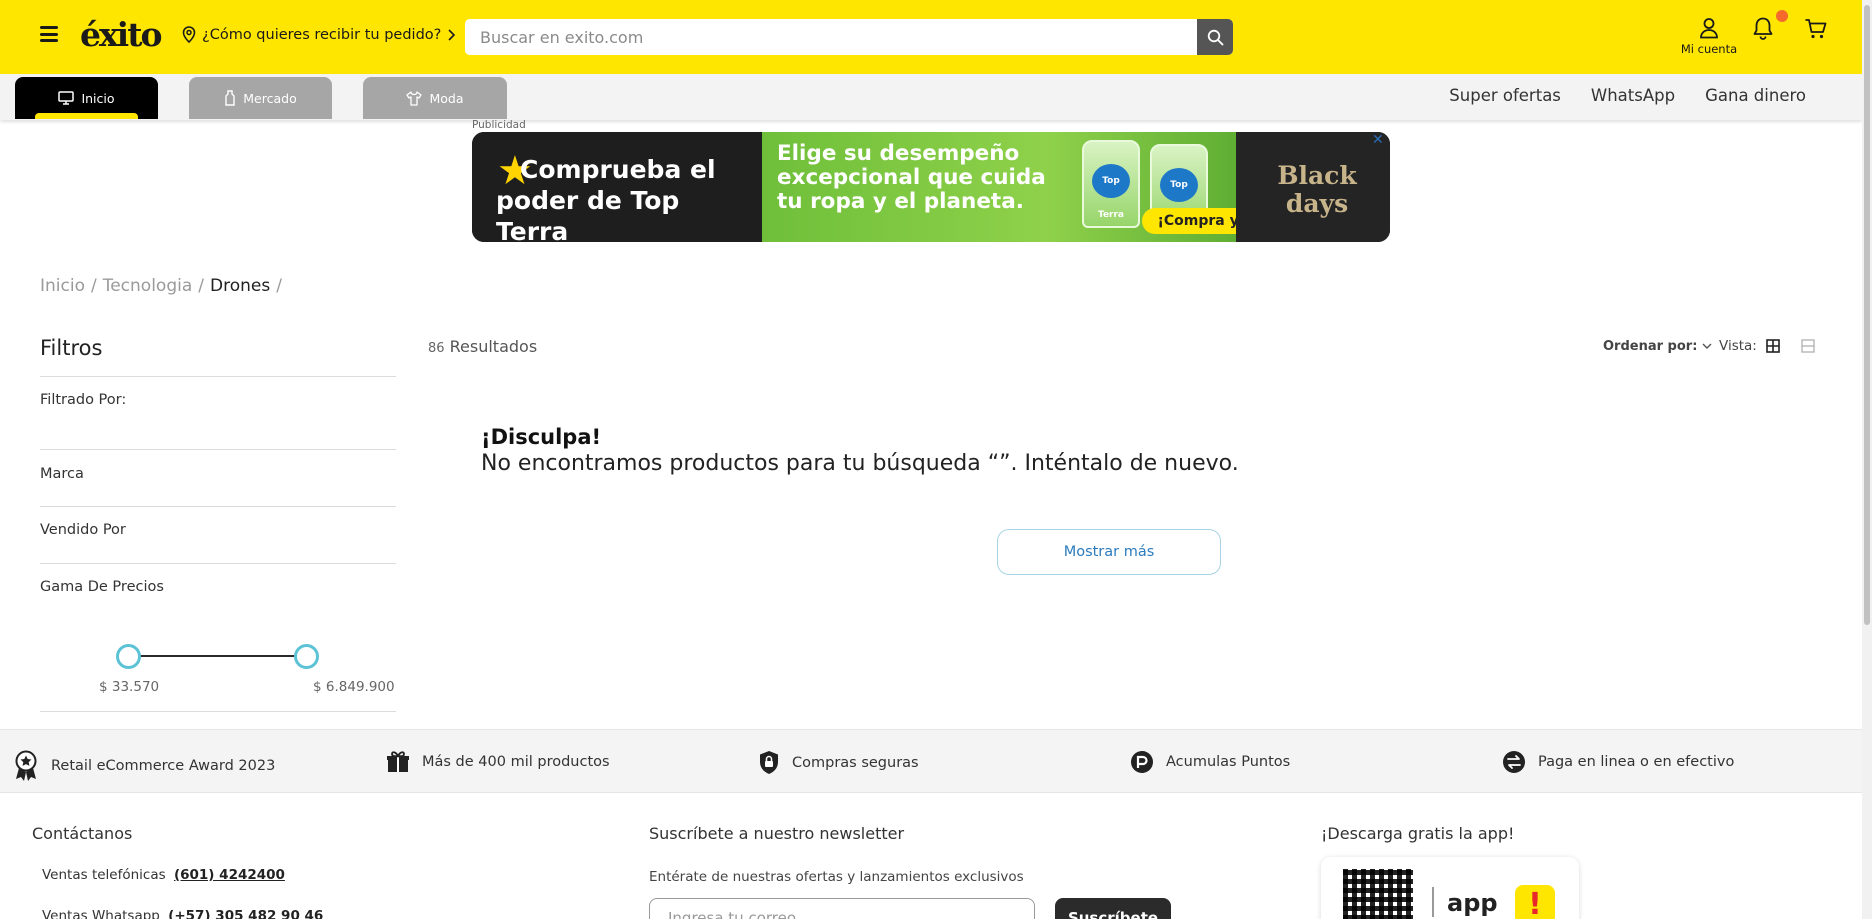 This screenshot has width=1872, height=919. I want to click on newsletter-subscribe-button: Suscríbete, so click(1113, 908).